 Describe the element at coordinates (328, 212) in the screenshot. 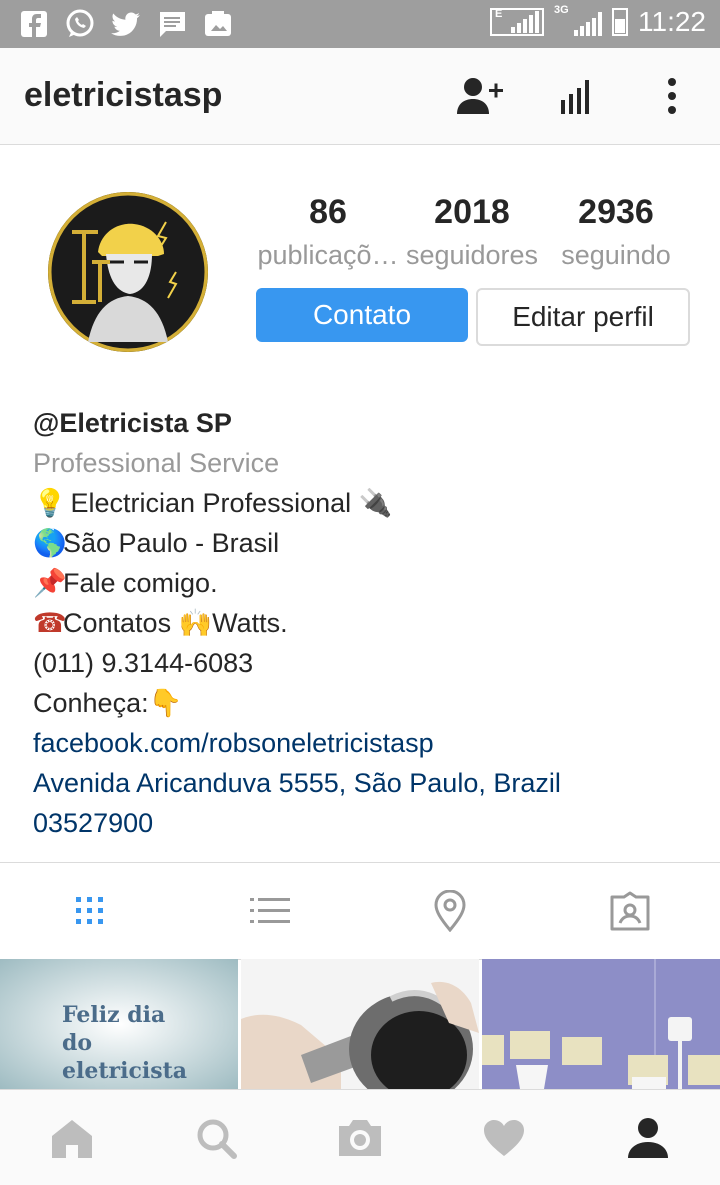

I see `posts-count: 86` at that location.